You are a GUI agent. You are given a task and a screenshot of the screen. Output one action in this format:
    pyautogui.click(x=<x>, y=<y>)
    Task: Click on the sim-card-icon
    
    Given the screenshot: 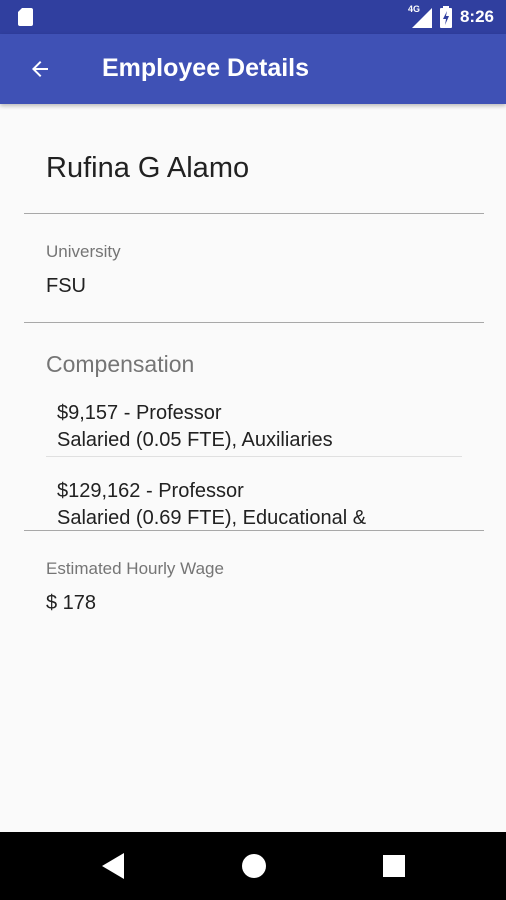 What is the action you would take?
    pyautogui.click(x=25, y=17)
    